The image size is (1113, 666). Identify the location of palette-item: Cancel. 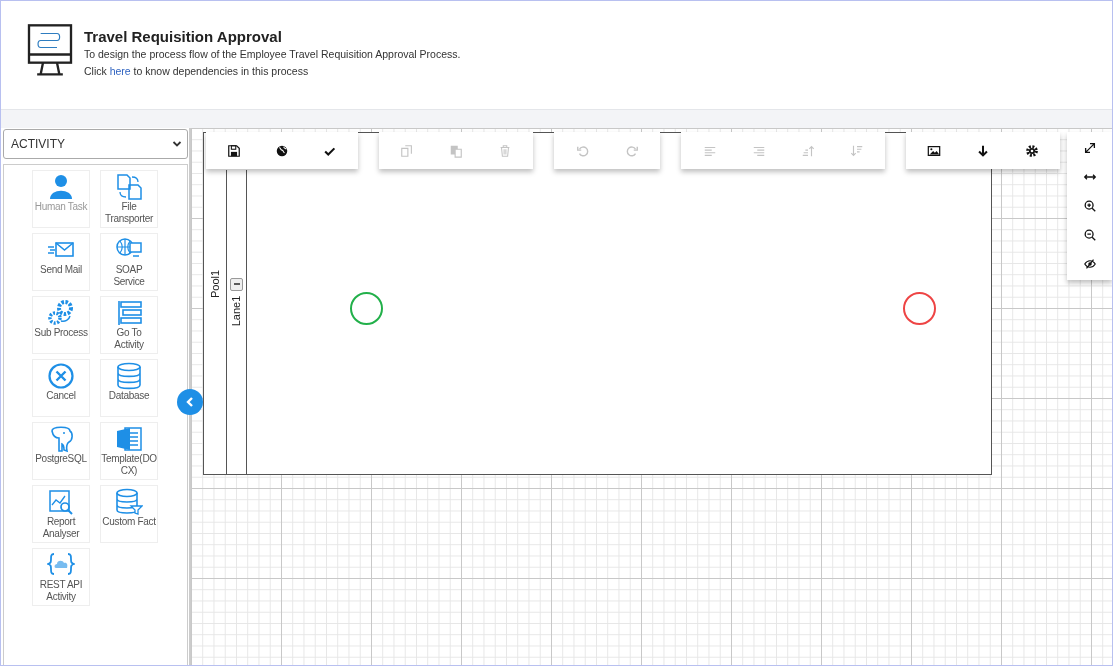
(61, 388).